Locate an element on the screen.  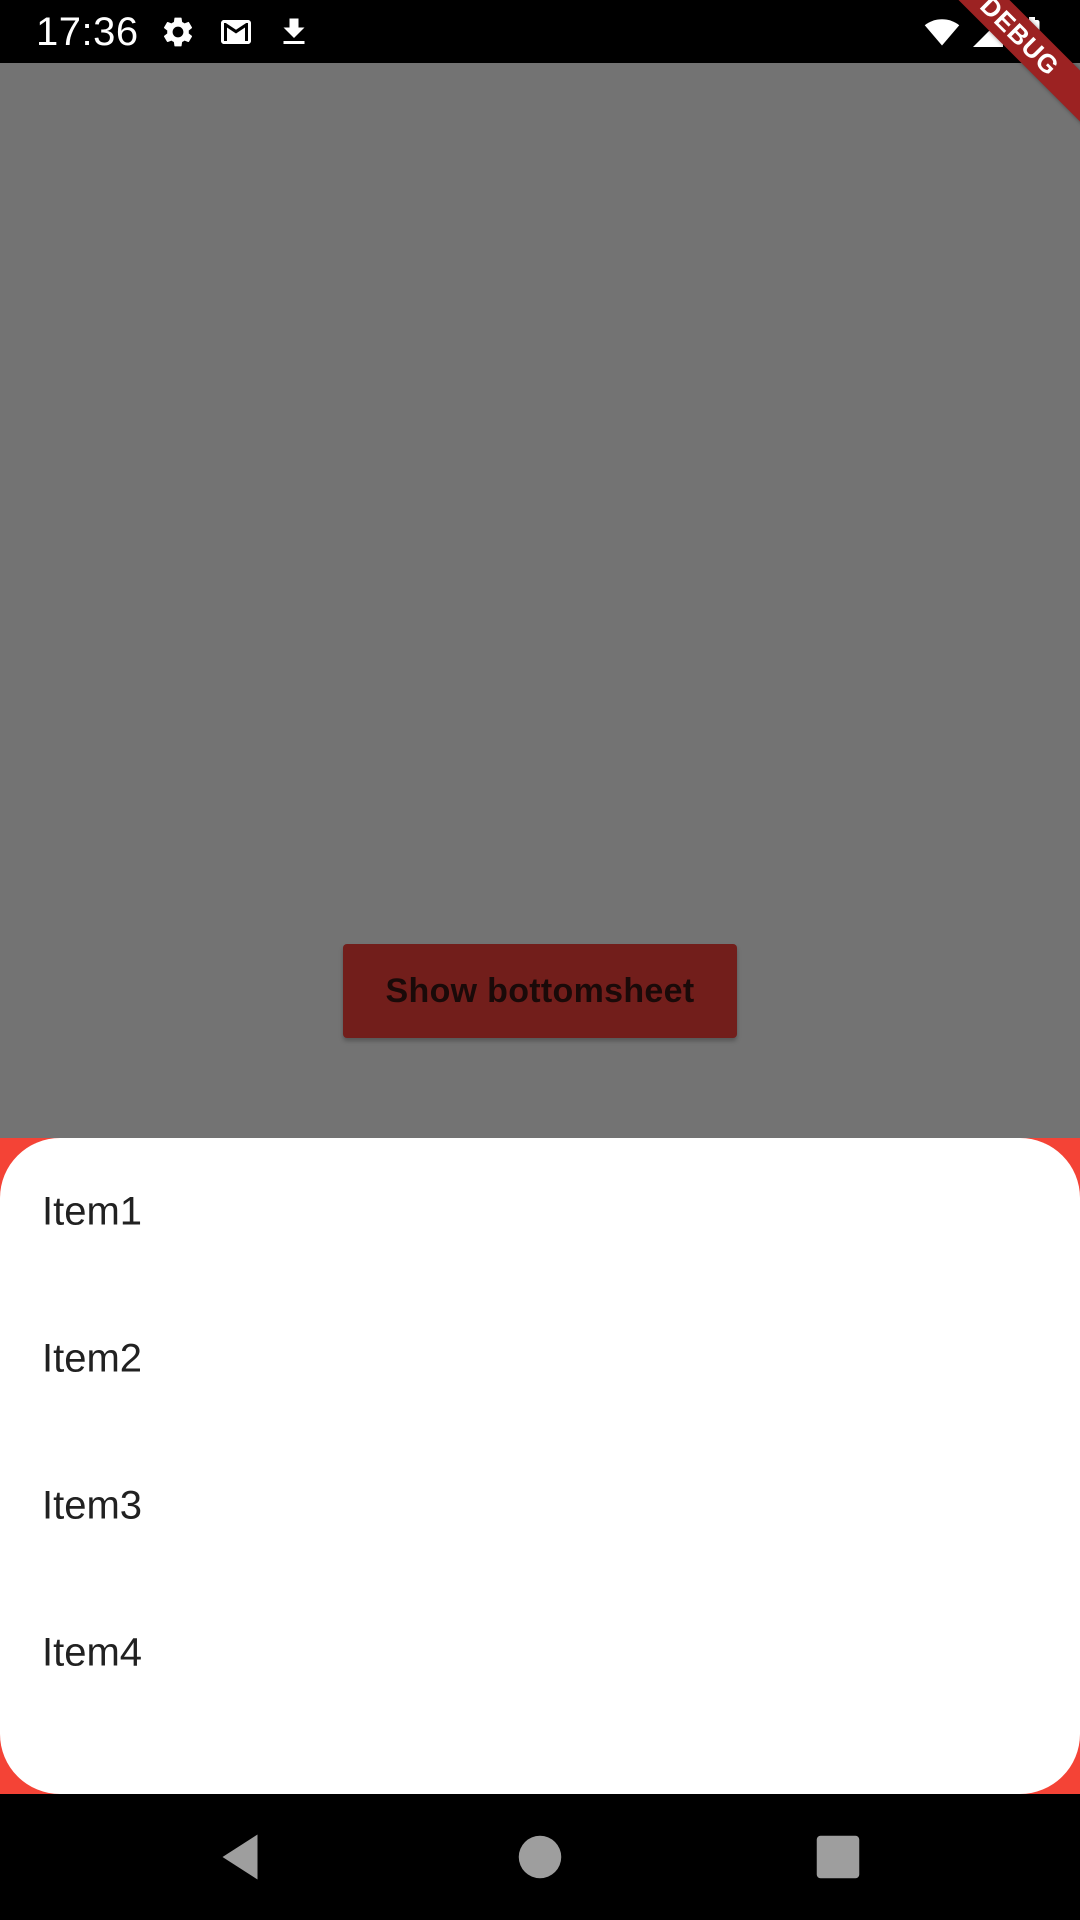
settings-icon is located at coordinates (178, 32).